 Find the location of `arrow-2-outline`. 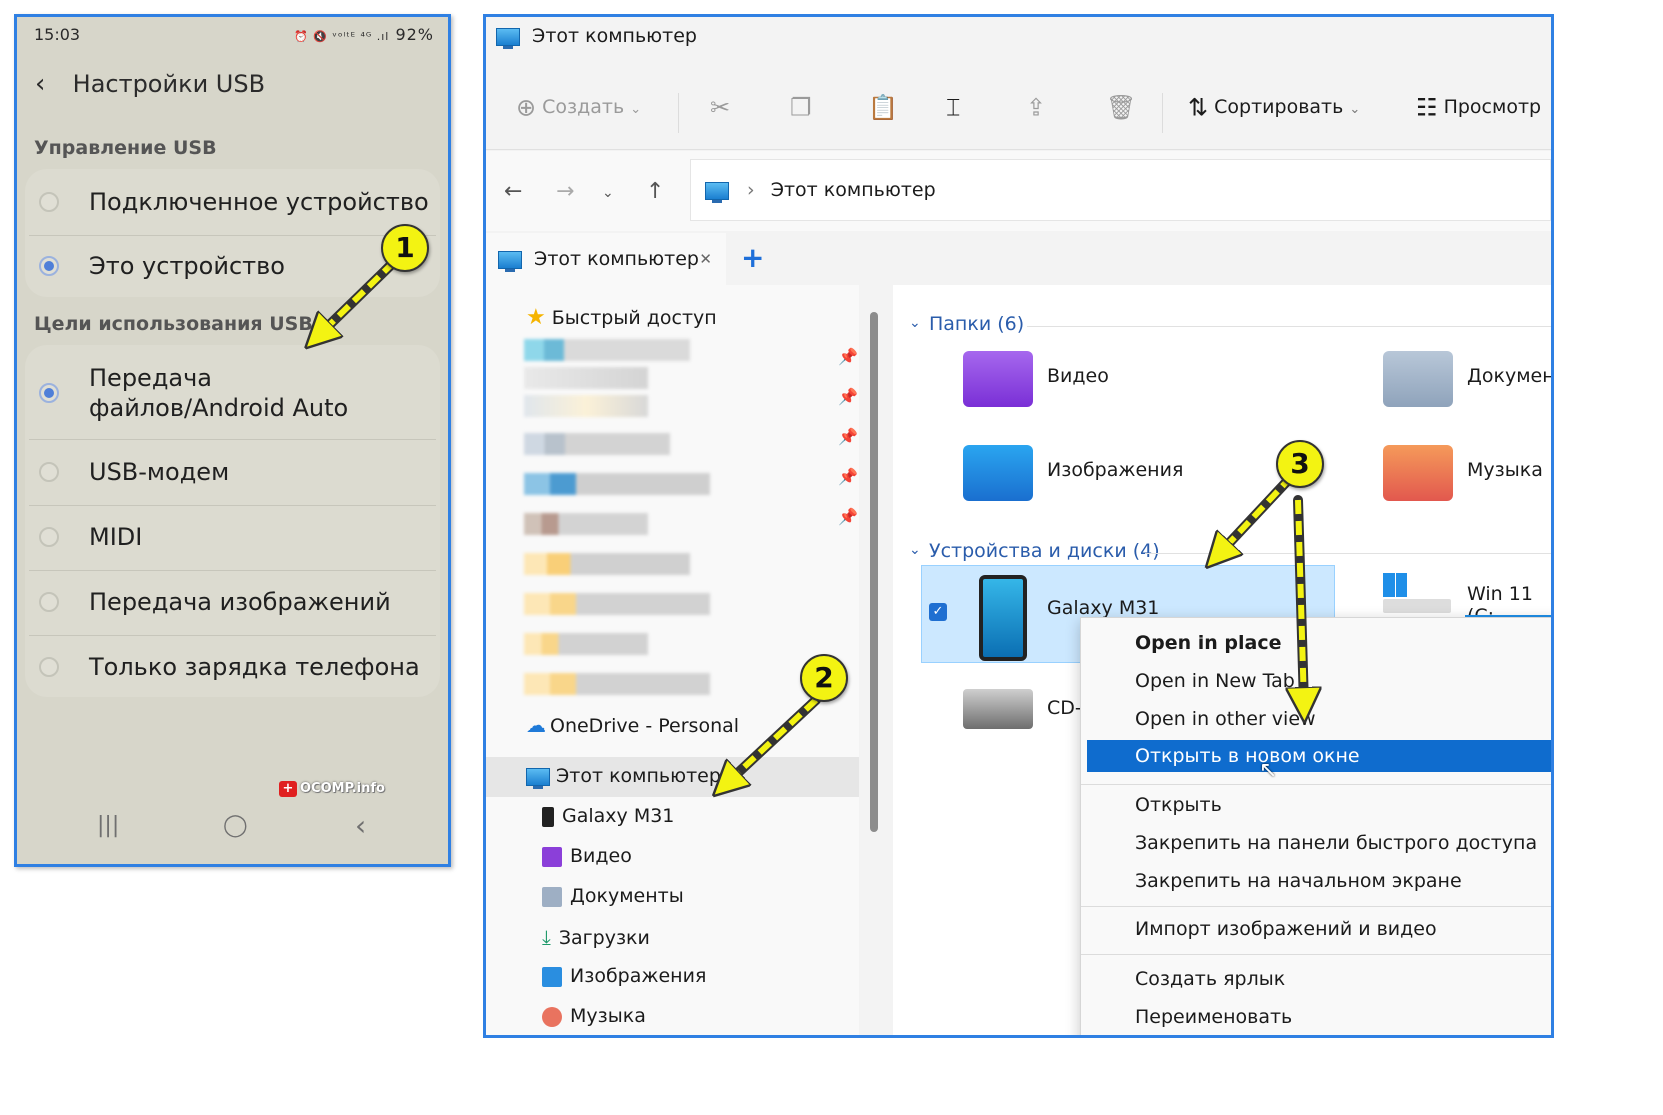

arrow-2-outline is located at coordinates (771, 742).